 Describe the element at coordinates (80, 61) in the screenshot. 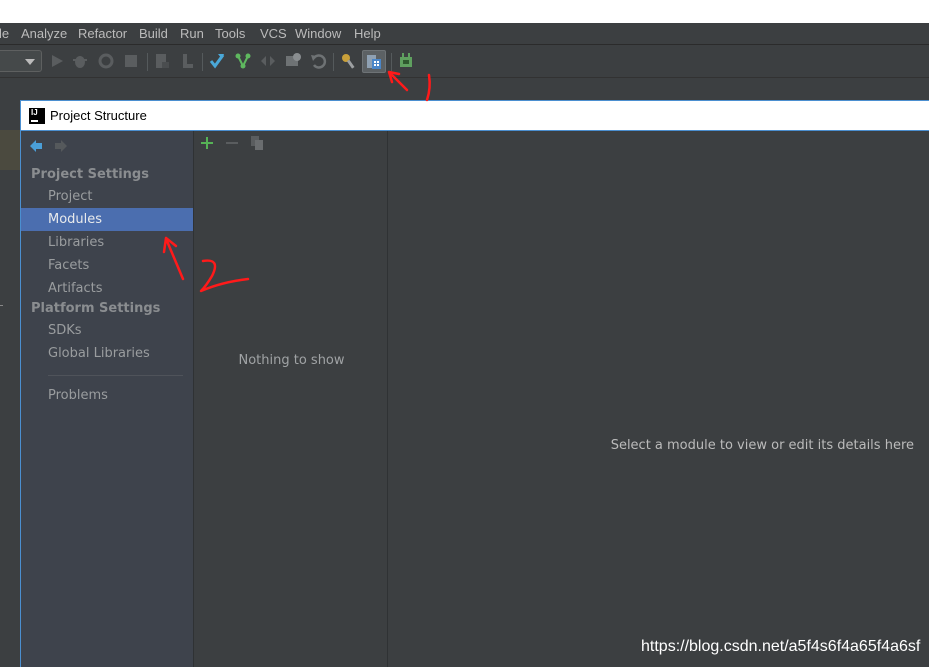

I see `debug-icon` at that location.